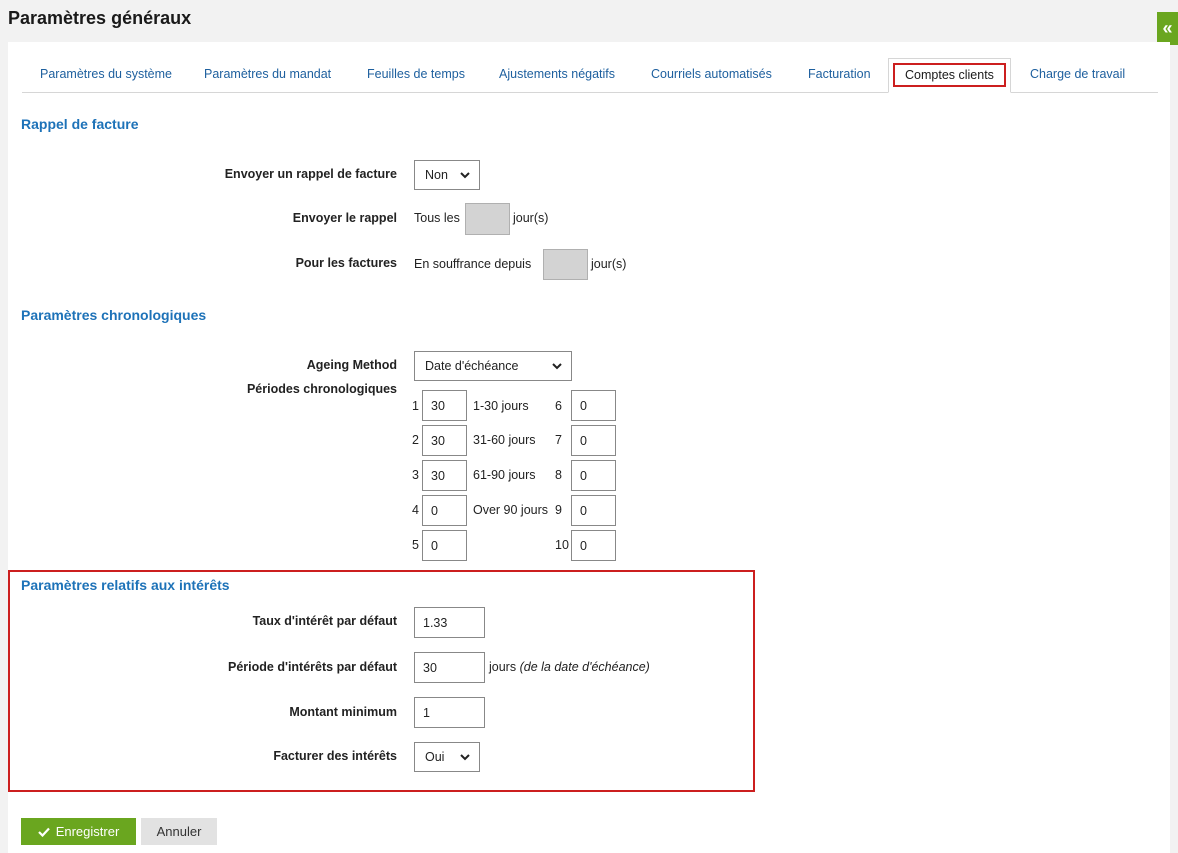 The image size is (1178, 853). Describe the element at coordinates (558, 510) in the screenshot. I see `period-number: 9` at that location.